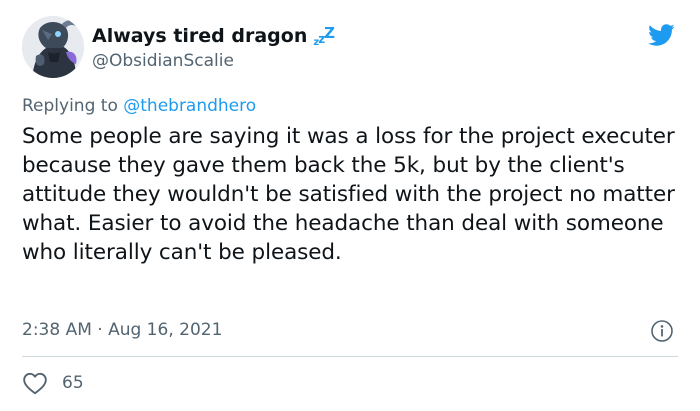 The image size is (700, 411). I want to click on avatar-dragon-image, so click(53, 47).